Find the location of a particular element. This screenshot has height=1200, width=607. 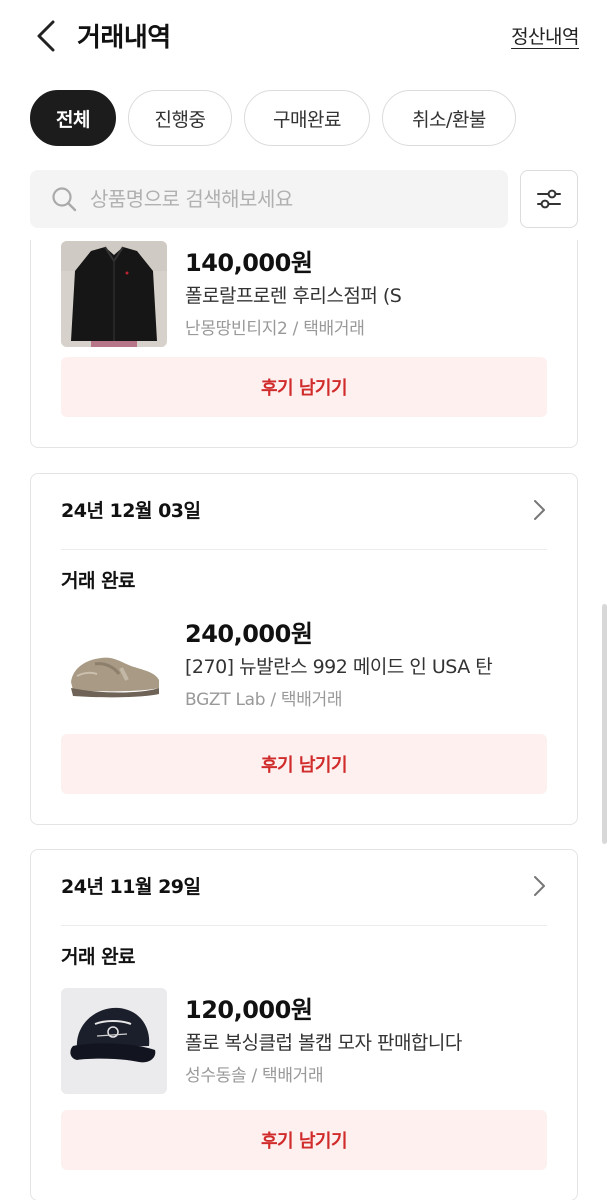

product-name: [270] 뉴발란스 992 메이드 인 USA 탄 is located at coordinates (370, 665).